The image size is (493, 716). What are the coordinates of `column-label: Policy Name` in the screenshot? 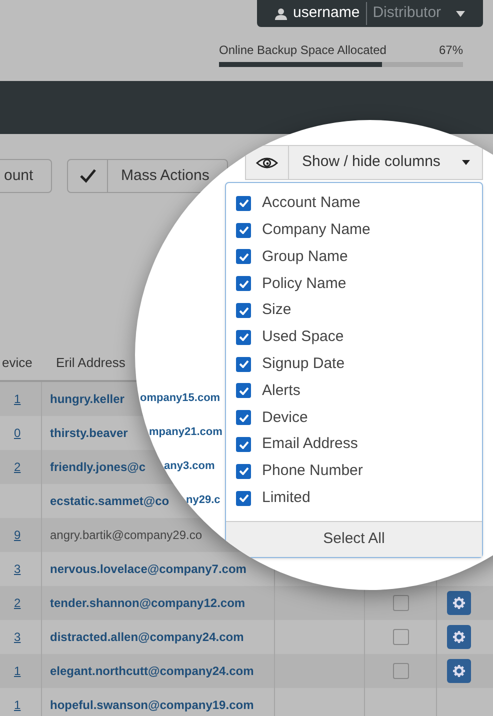 It's located at (304, 284).